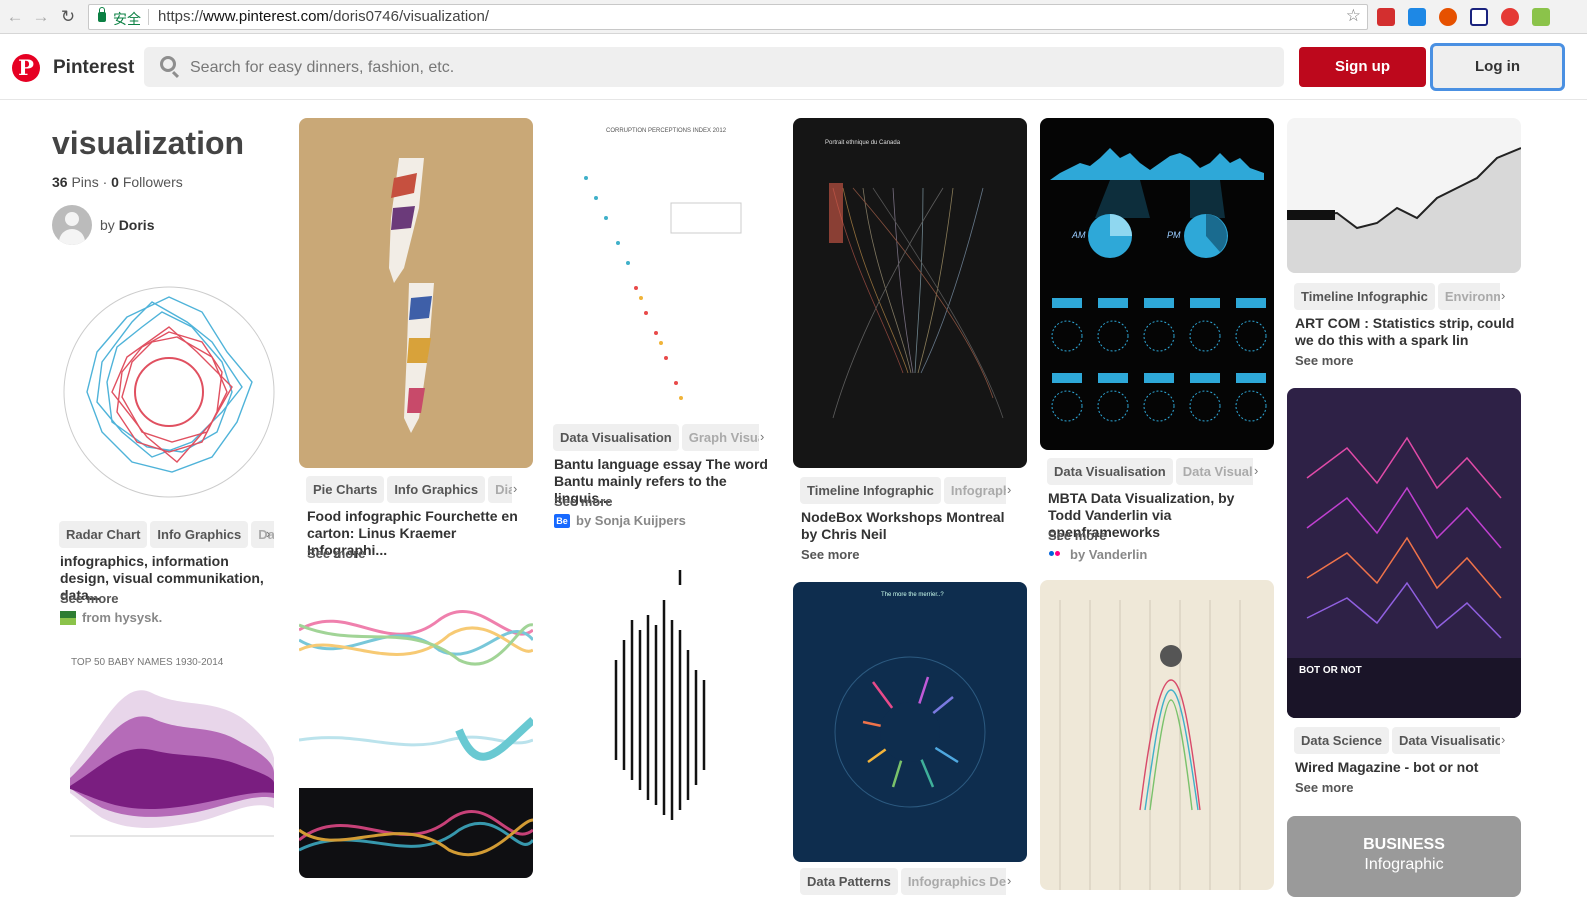 The image size is (1587, 897). I want to click on pin-image-wired: BOT OR NOT, so click(1404, 553).